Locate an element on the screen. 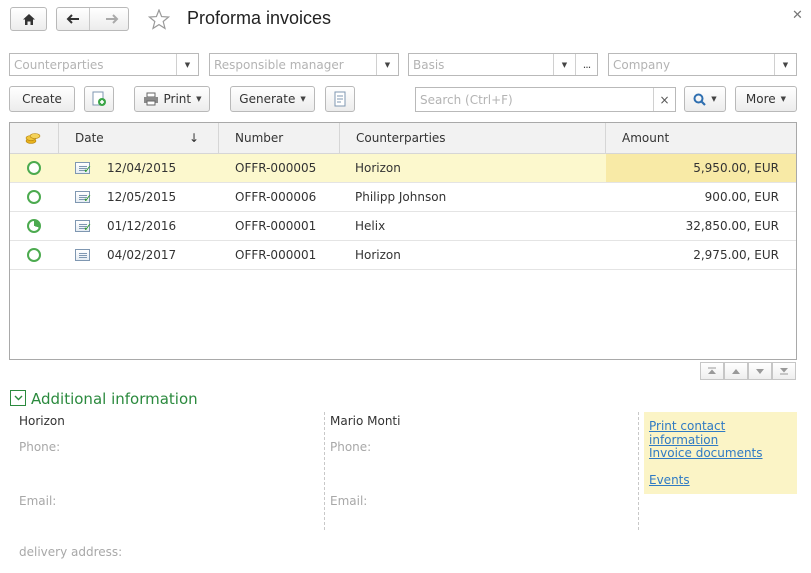 Image resolution: width=811 pixels, height=573 pixels. copy-button is located at coordinates (99, 99).